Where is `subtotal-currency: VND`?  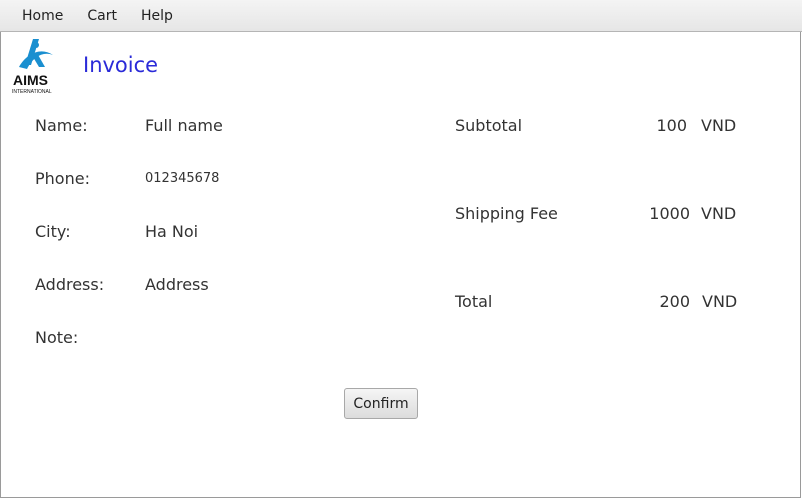 subtotal-currency: VND is located at coordinates (719, 125).